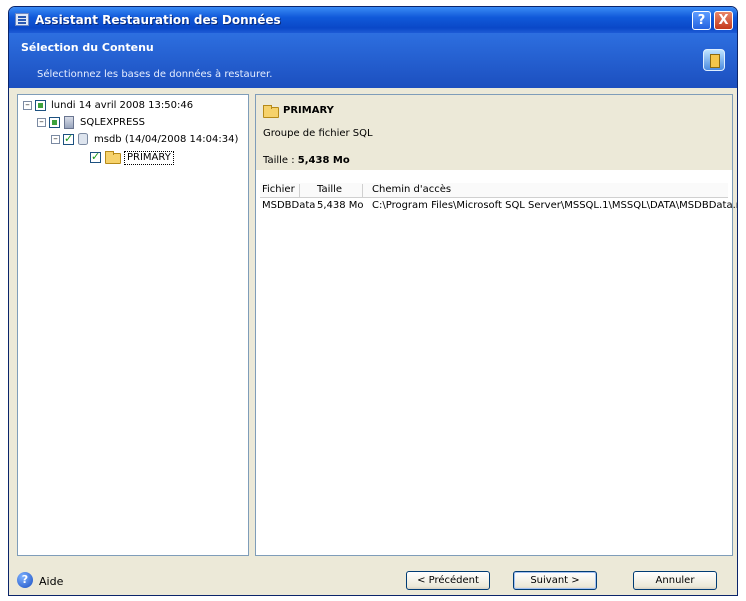 The width and height of the screenshot is (746, 601). I want to click on tree-item-label: SQLEXPRESS, so click(112, 122).